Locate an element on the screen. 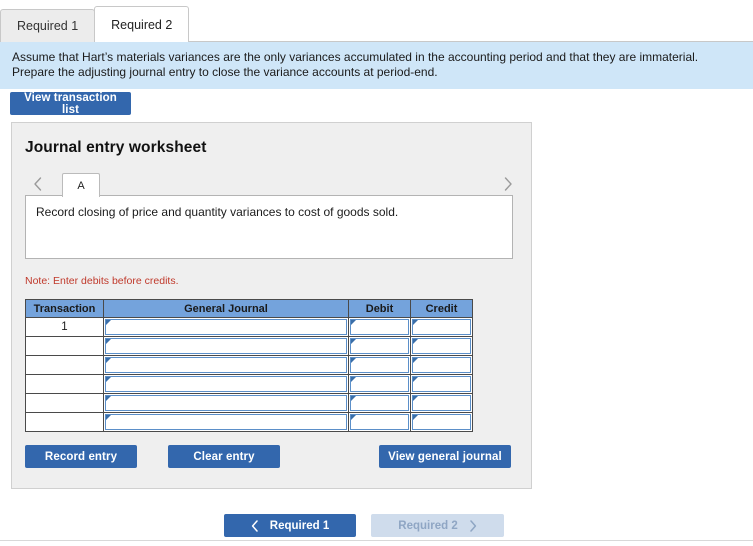 This screenshot has height=546, width=753. view-general-journal-button: View general journal is located at coordinates (445, 456).